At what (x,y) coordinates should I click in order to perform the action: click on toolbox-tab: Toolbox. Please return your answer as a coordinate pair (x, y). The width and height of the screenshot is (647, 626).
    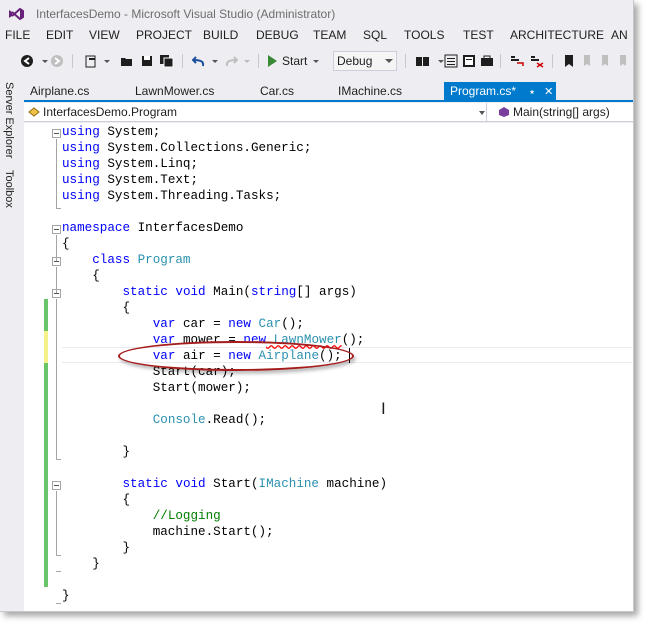
    Looking at the image, I should click on (9, 189).